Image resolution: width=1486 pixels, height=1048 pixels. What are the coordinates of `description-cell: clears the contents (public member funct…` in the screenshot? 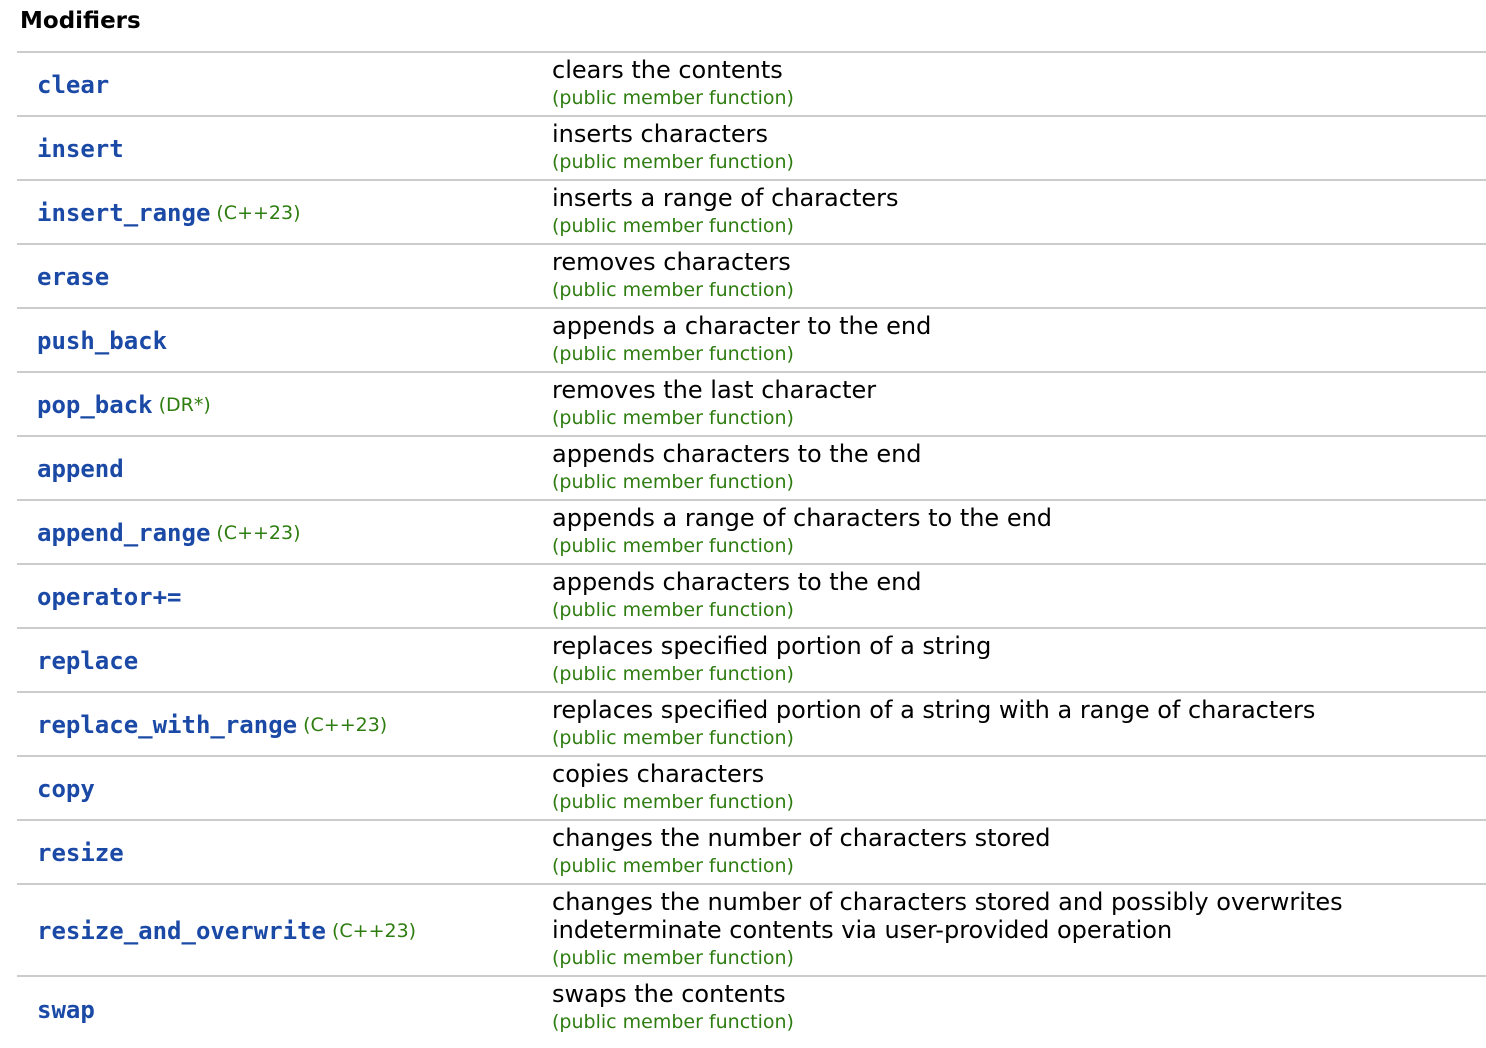 It's located at (1019, 84).